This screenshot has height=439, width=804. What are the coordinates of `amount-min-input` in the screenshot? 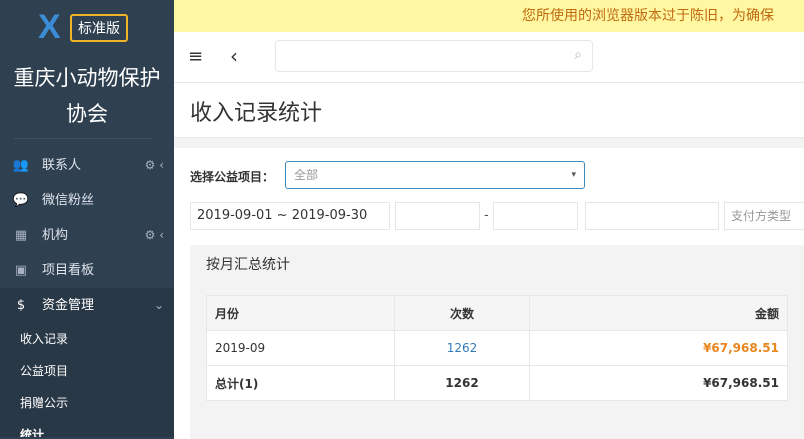 It's located at (437, 216).